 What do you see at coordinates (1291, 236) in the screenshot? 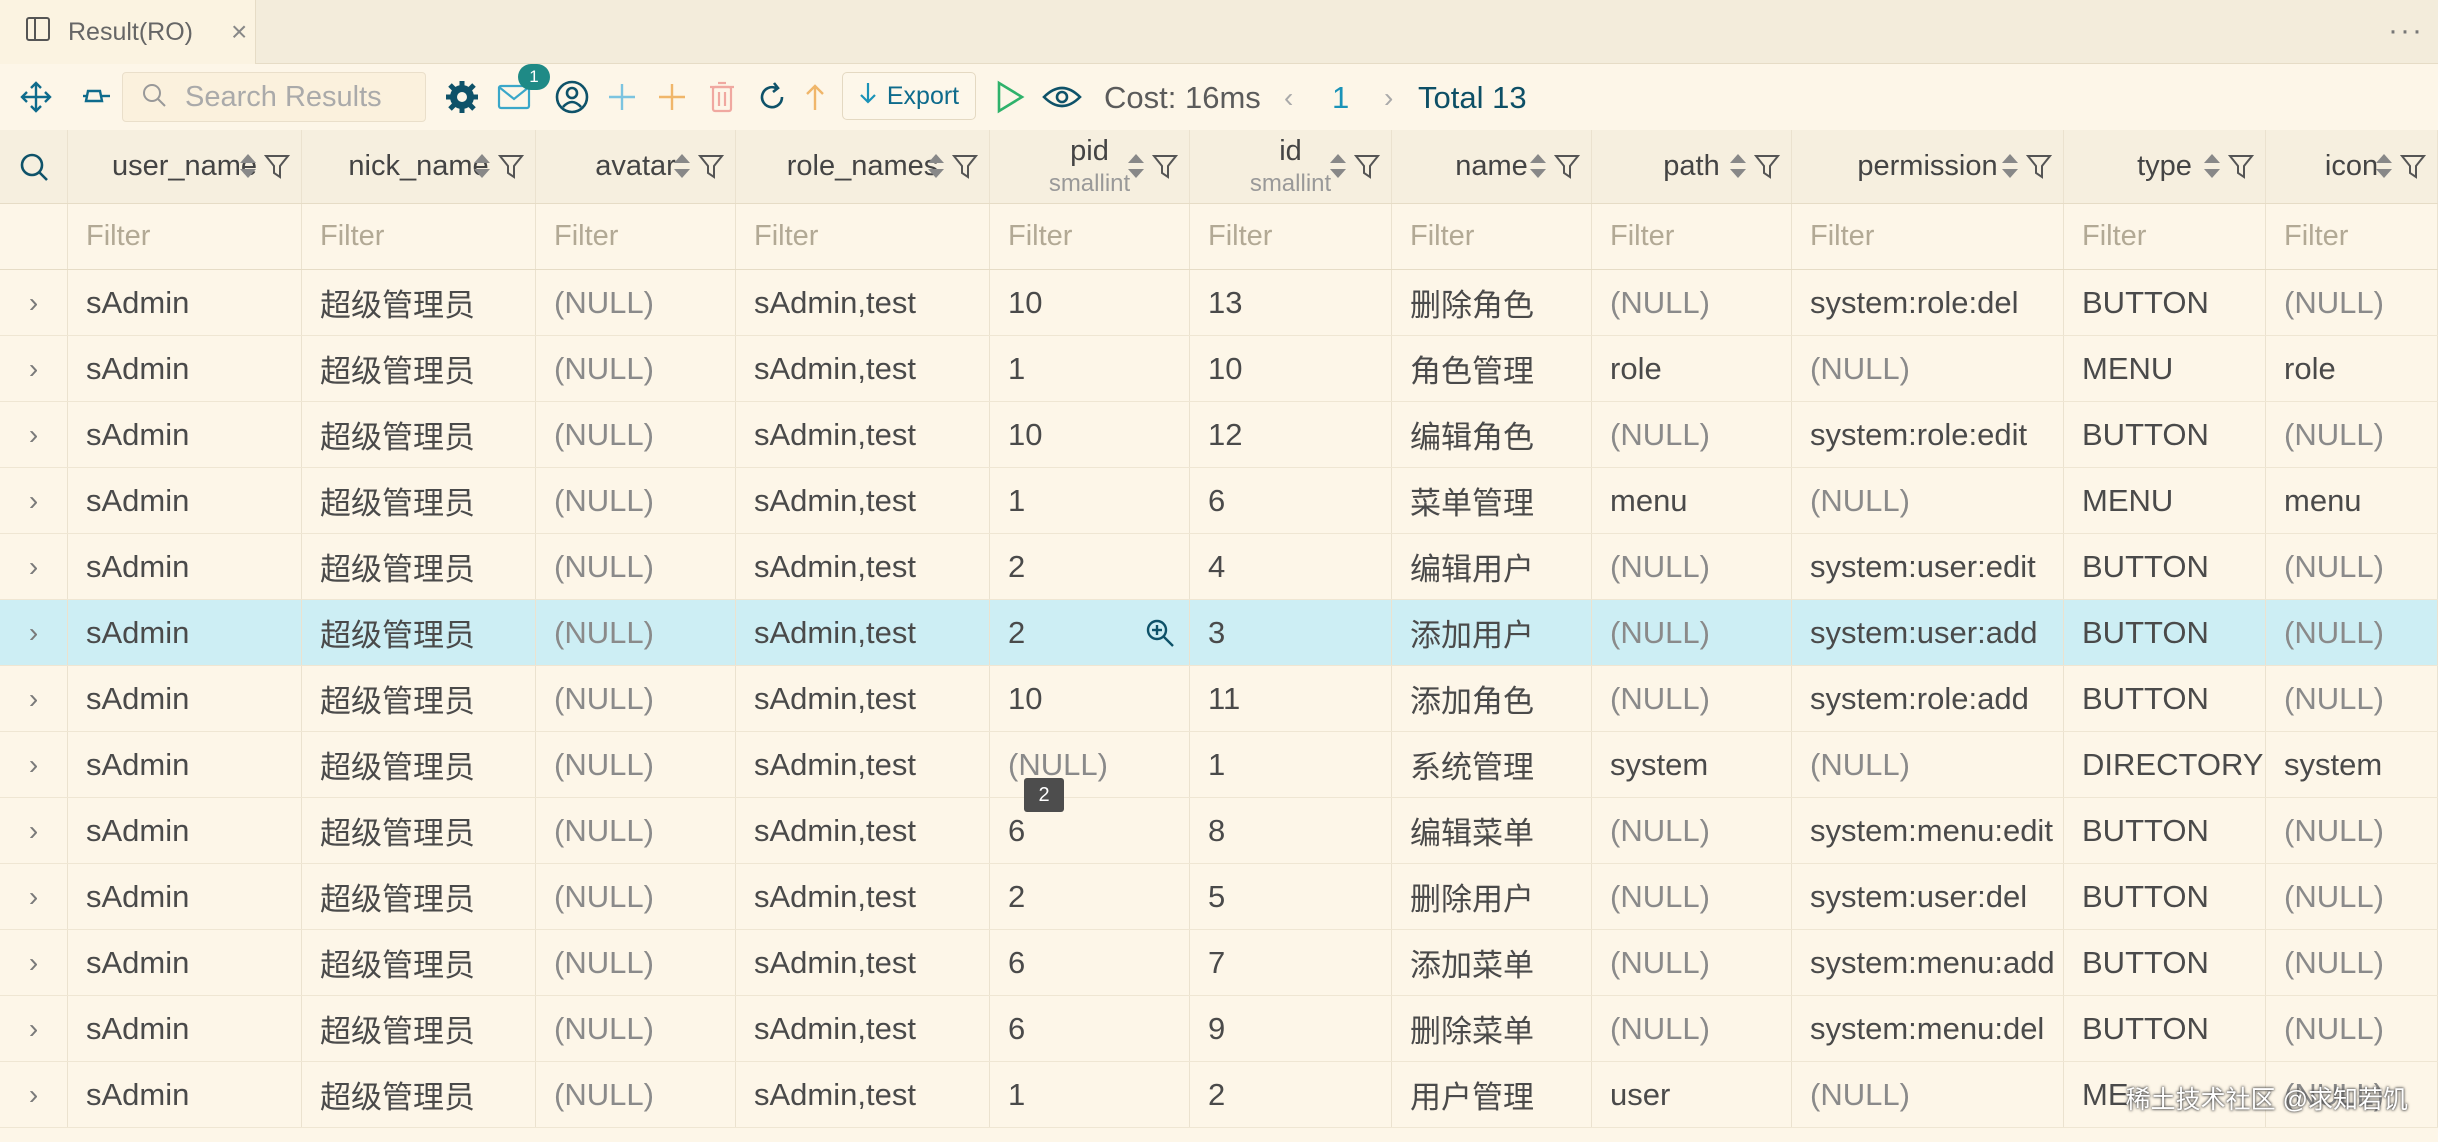
I see `filter-input-id: Filter` at bounding box center [1291, 236].